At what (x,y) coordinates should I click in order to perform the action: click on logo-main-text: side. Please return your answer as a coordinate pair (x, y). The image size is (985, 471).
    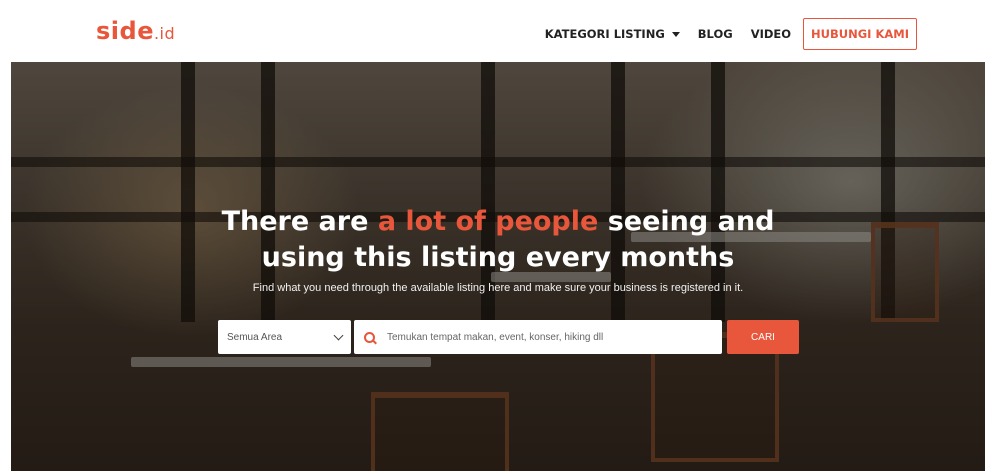
    Looking at the image, I should click on (125, 31).